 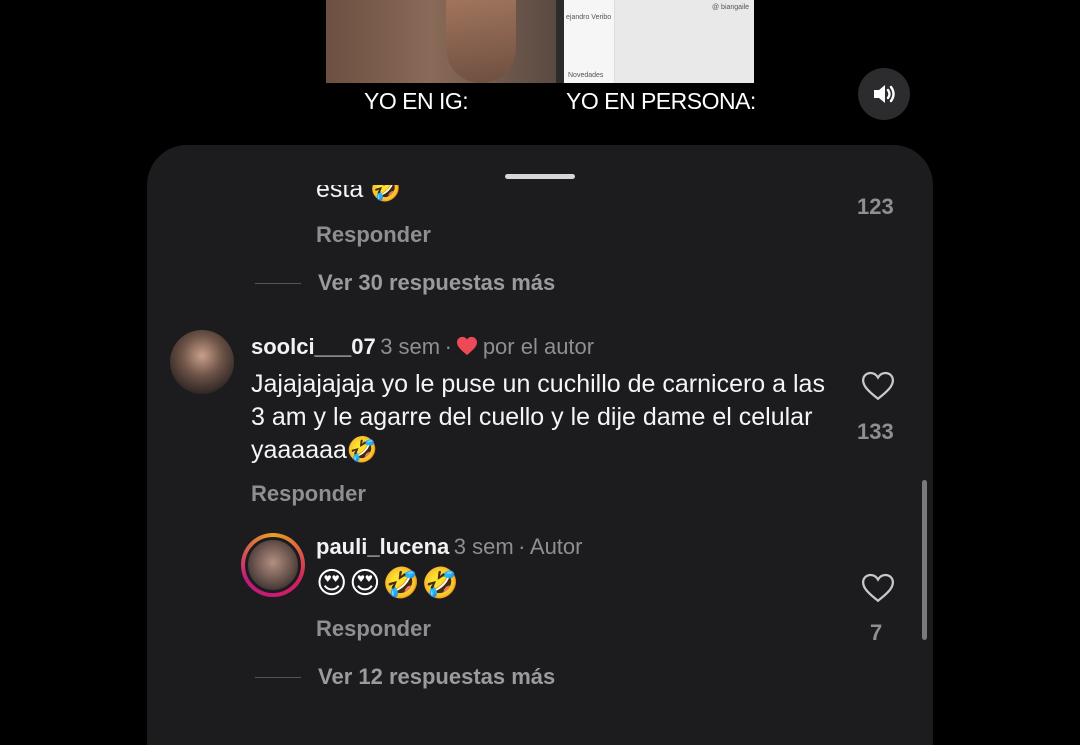 What do you see at coordinates (436, 283) in the screenshot?
I see `view-more-replies-top: Ver 30 respuestas más` at bounding box center [436, 283].